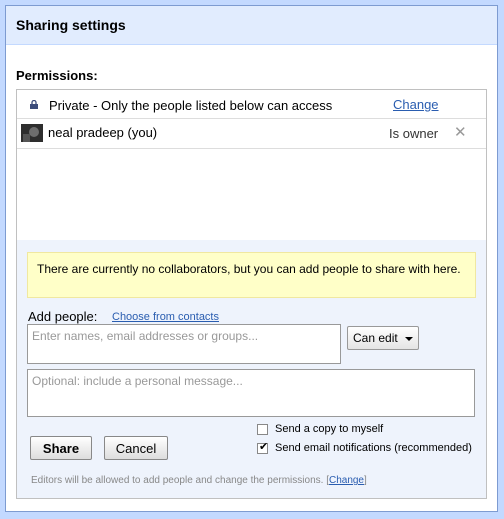  I want to click on dialog-titlebar: Sharing settings, so click(251, 25).